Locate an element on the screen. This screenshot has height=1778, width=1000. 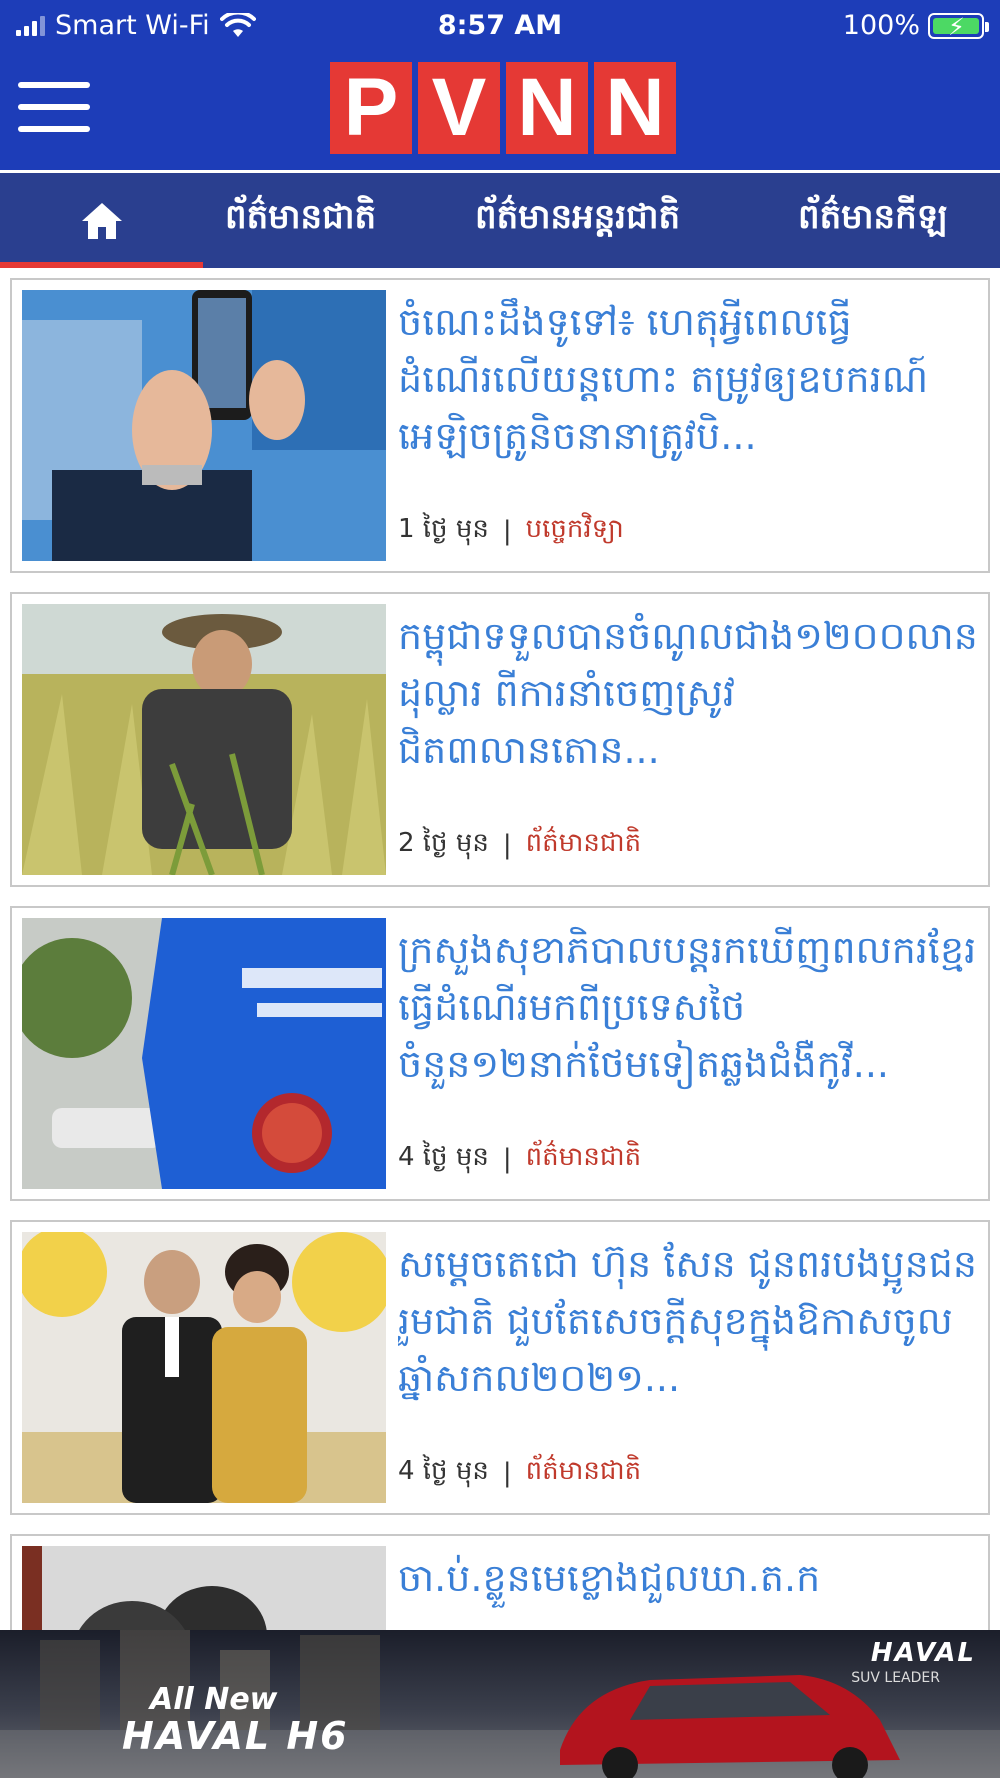
article-meta: 2 ថ្ងៃ មុន | ព័ត៌មានជាតិ is located at coordinates (519, 845).